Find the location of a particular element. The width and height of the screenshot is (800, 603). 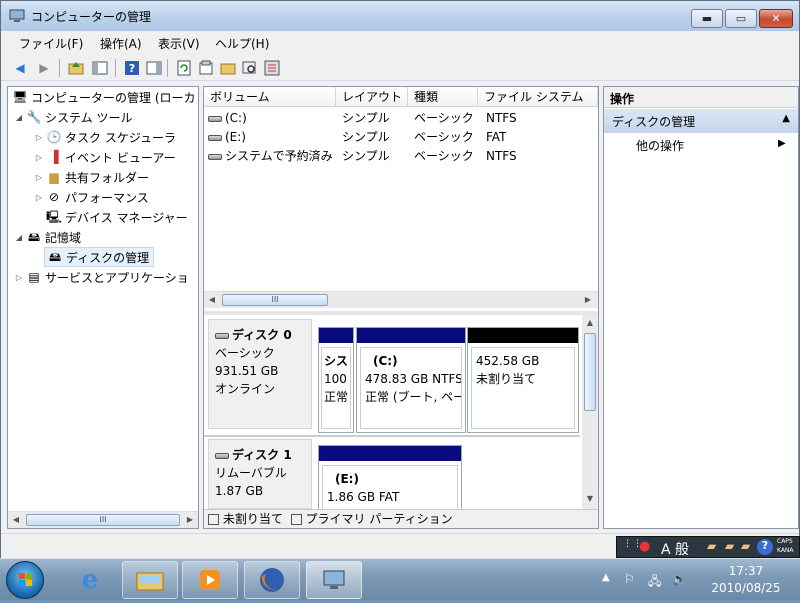

services-icon: ▤ is located at coordinates (34, 277).